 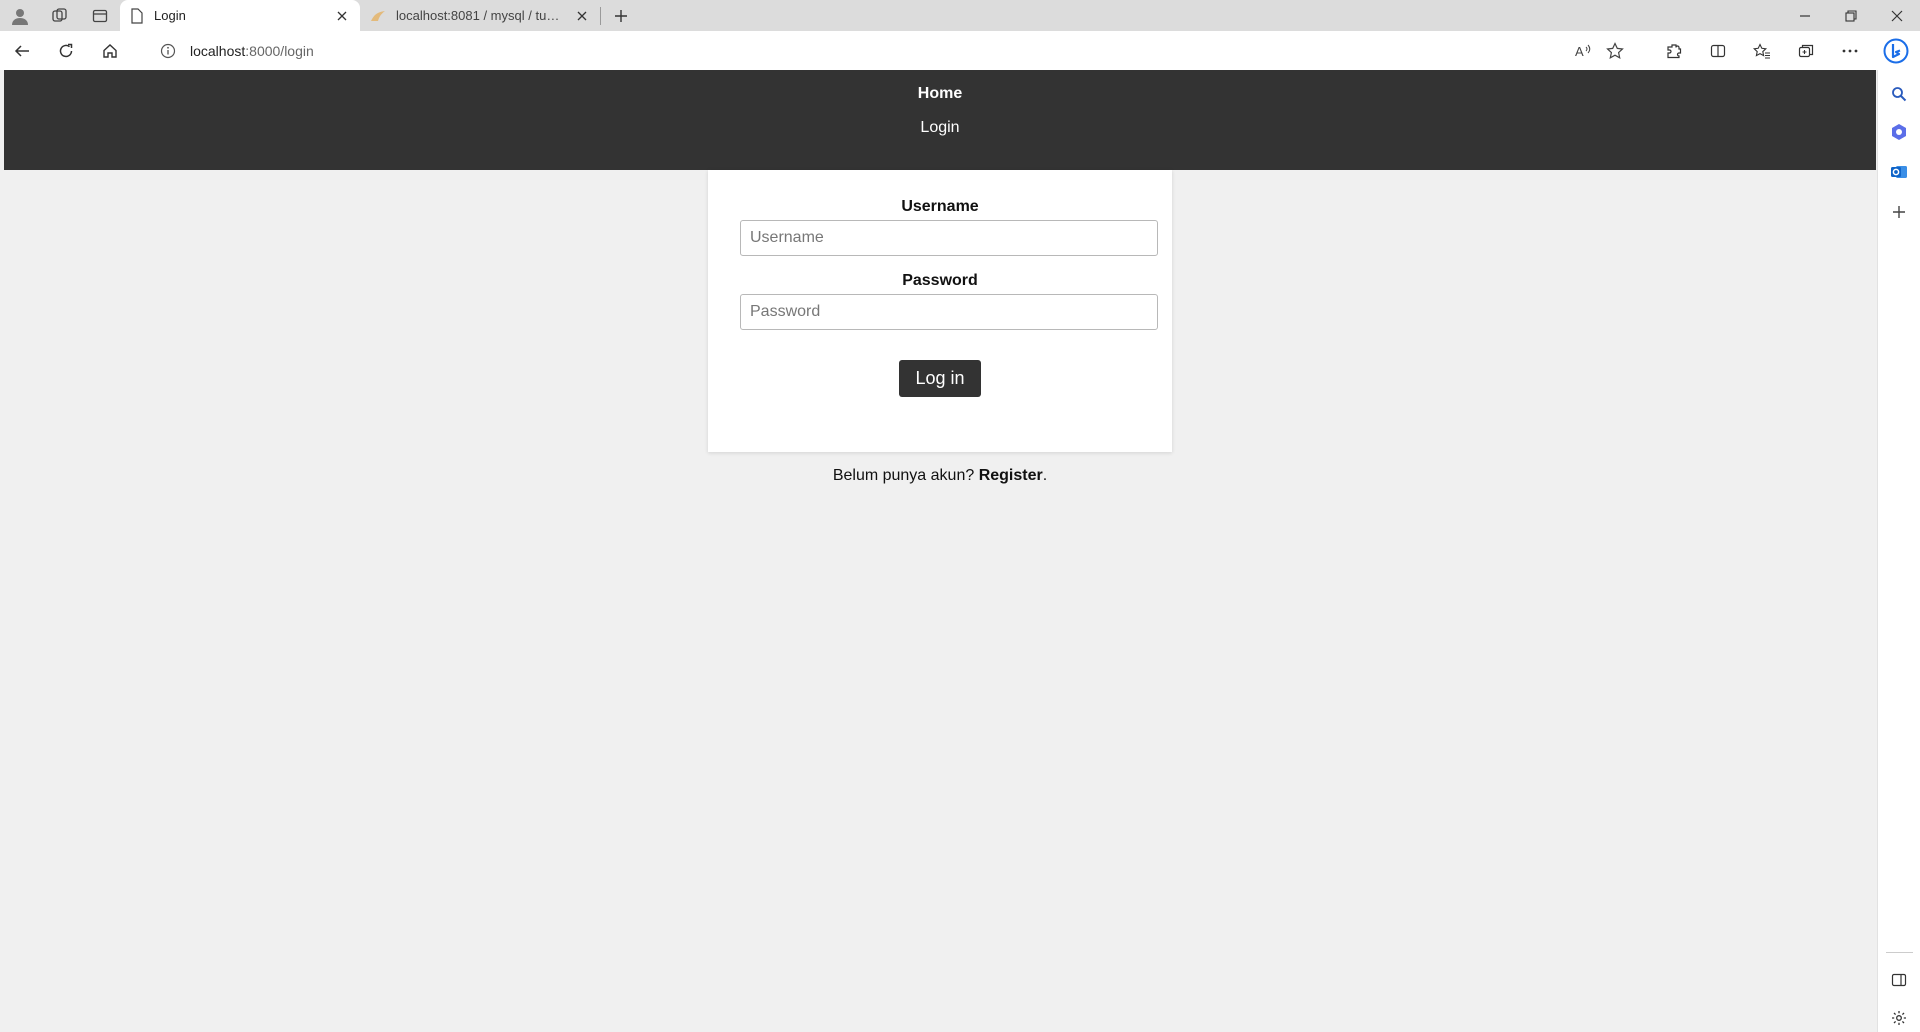 I want to click on restore-button, so click(x=1851, y=15).